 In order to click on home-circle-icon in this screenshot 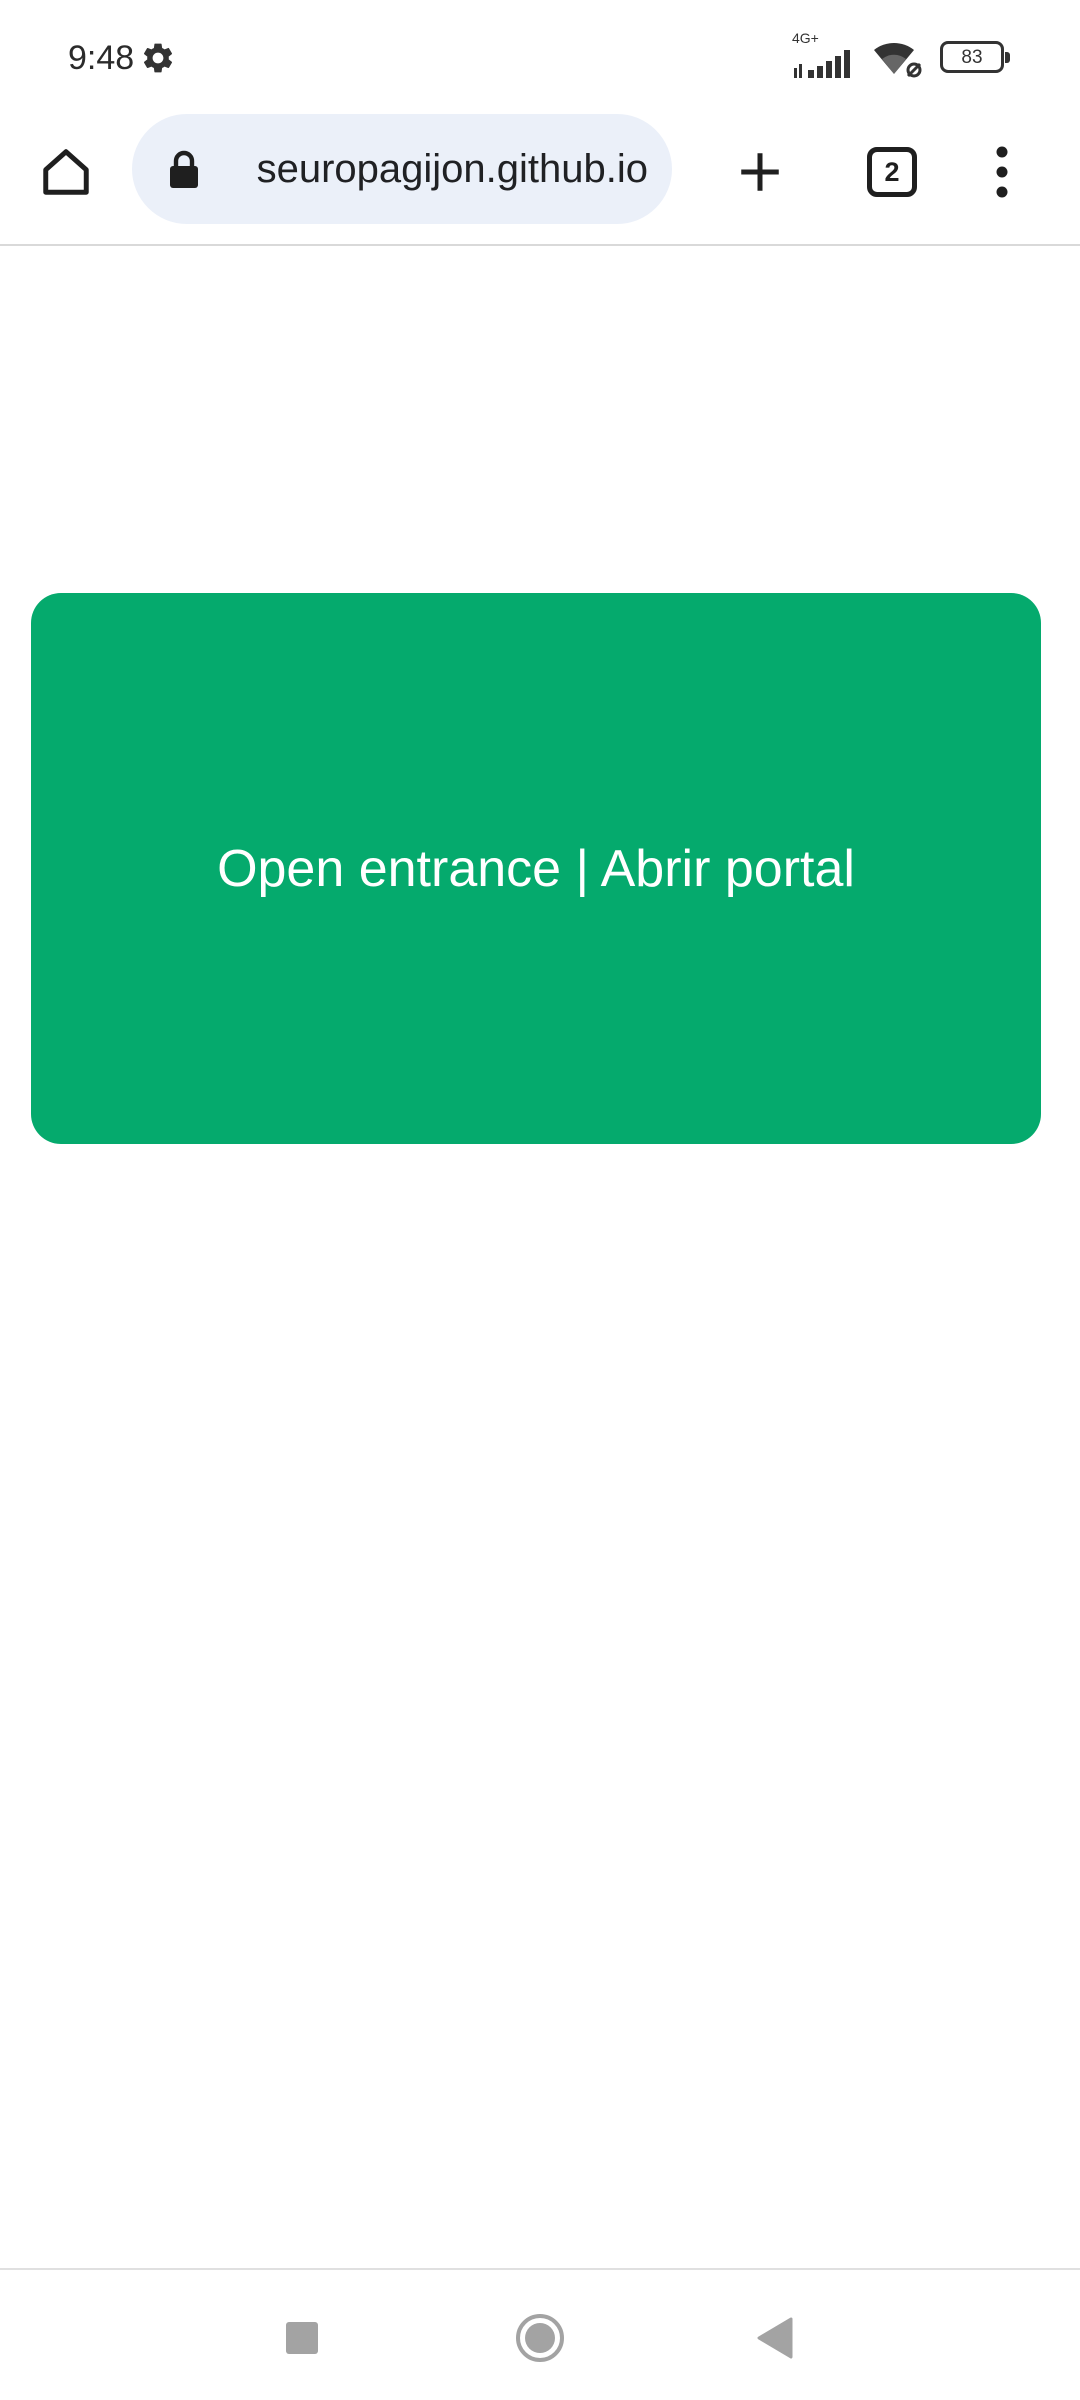, I will do `click(540, 2338)`.